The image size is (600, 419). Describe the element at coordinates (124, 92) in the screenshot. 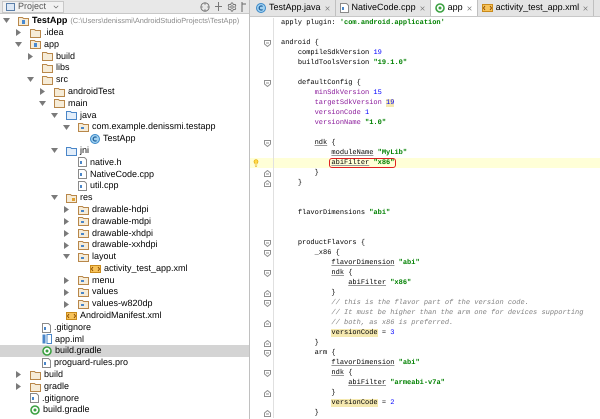

I see `tree-item: androidTest` at that location.